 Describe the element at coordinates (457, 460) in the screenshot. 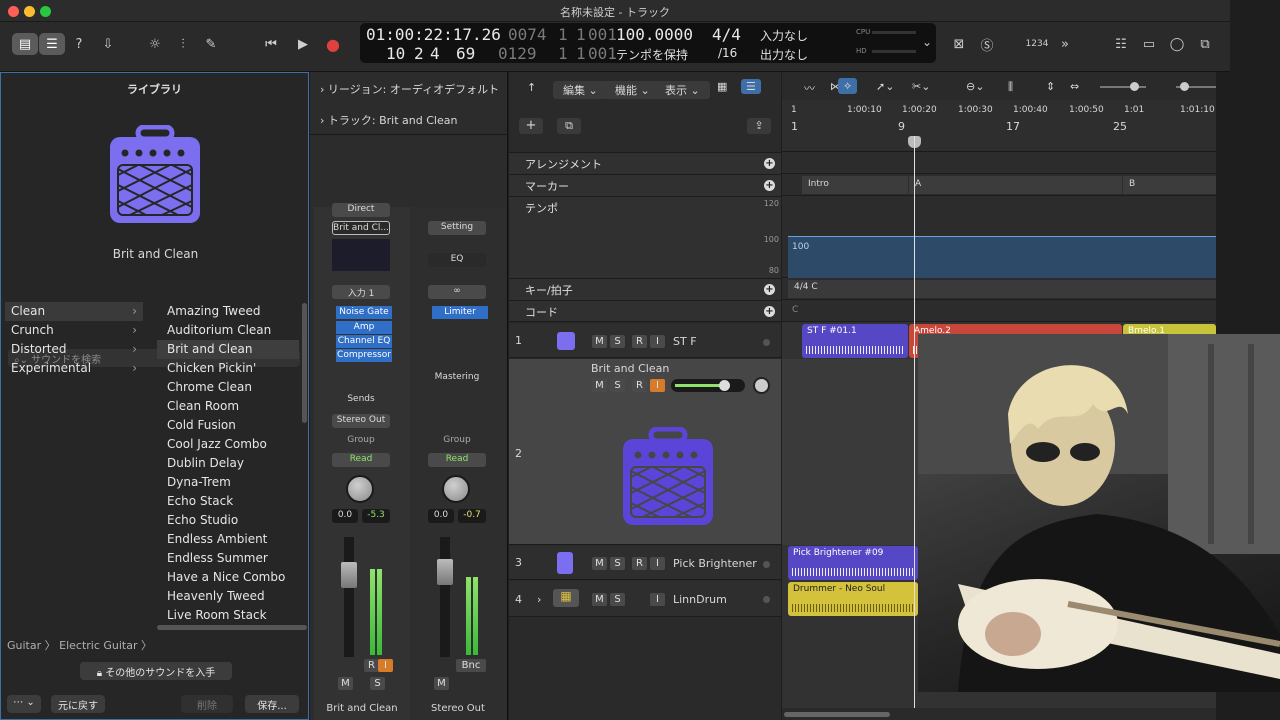

I see `automation-read-button: Read` at that location.